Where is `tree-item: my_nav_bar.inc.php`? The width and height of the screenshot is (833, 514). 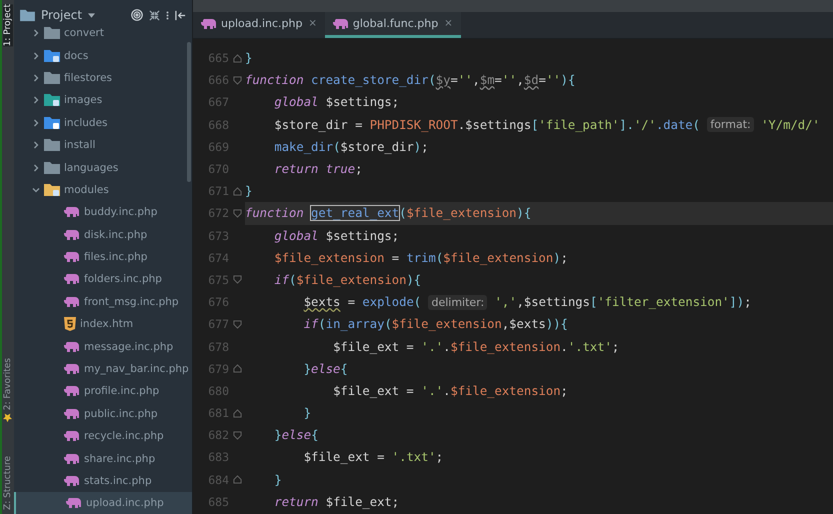
tree-item: my_nav_bar.inc.php is located at coordinates (103, 369).